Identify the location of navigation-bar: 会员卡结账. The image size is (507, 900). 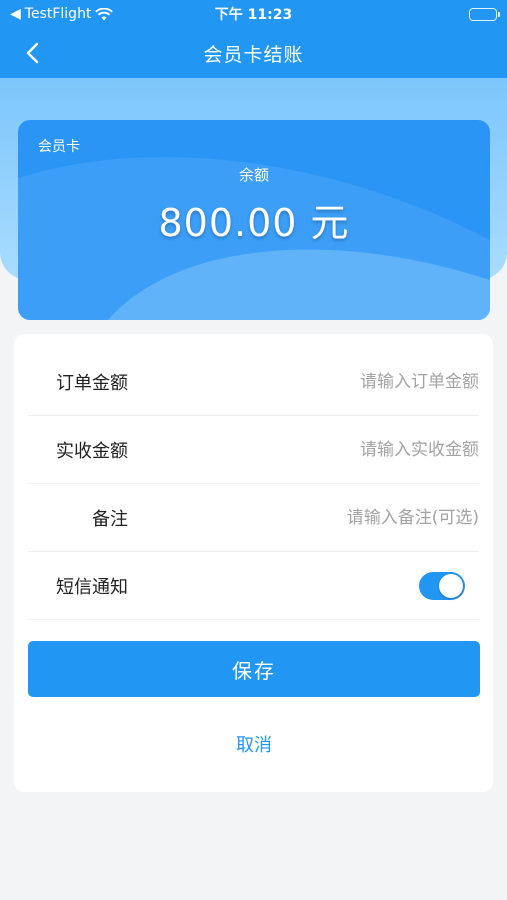
(253, 53).